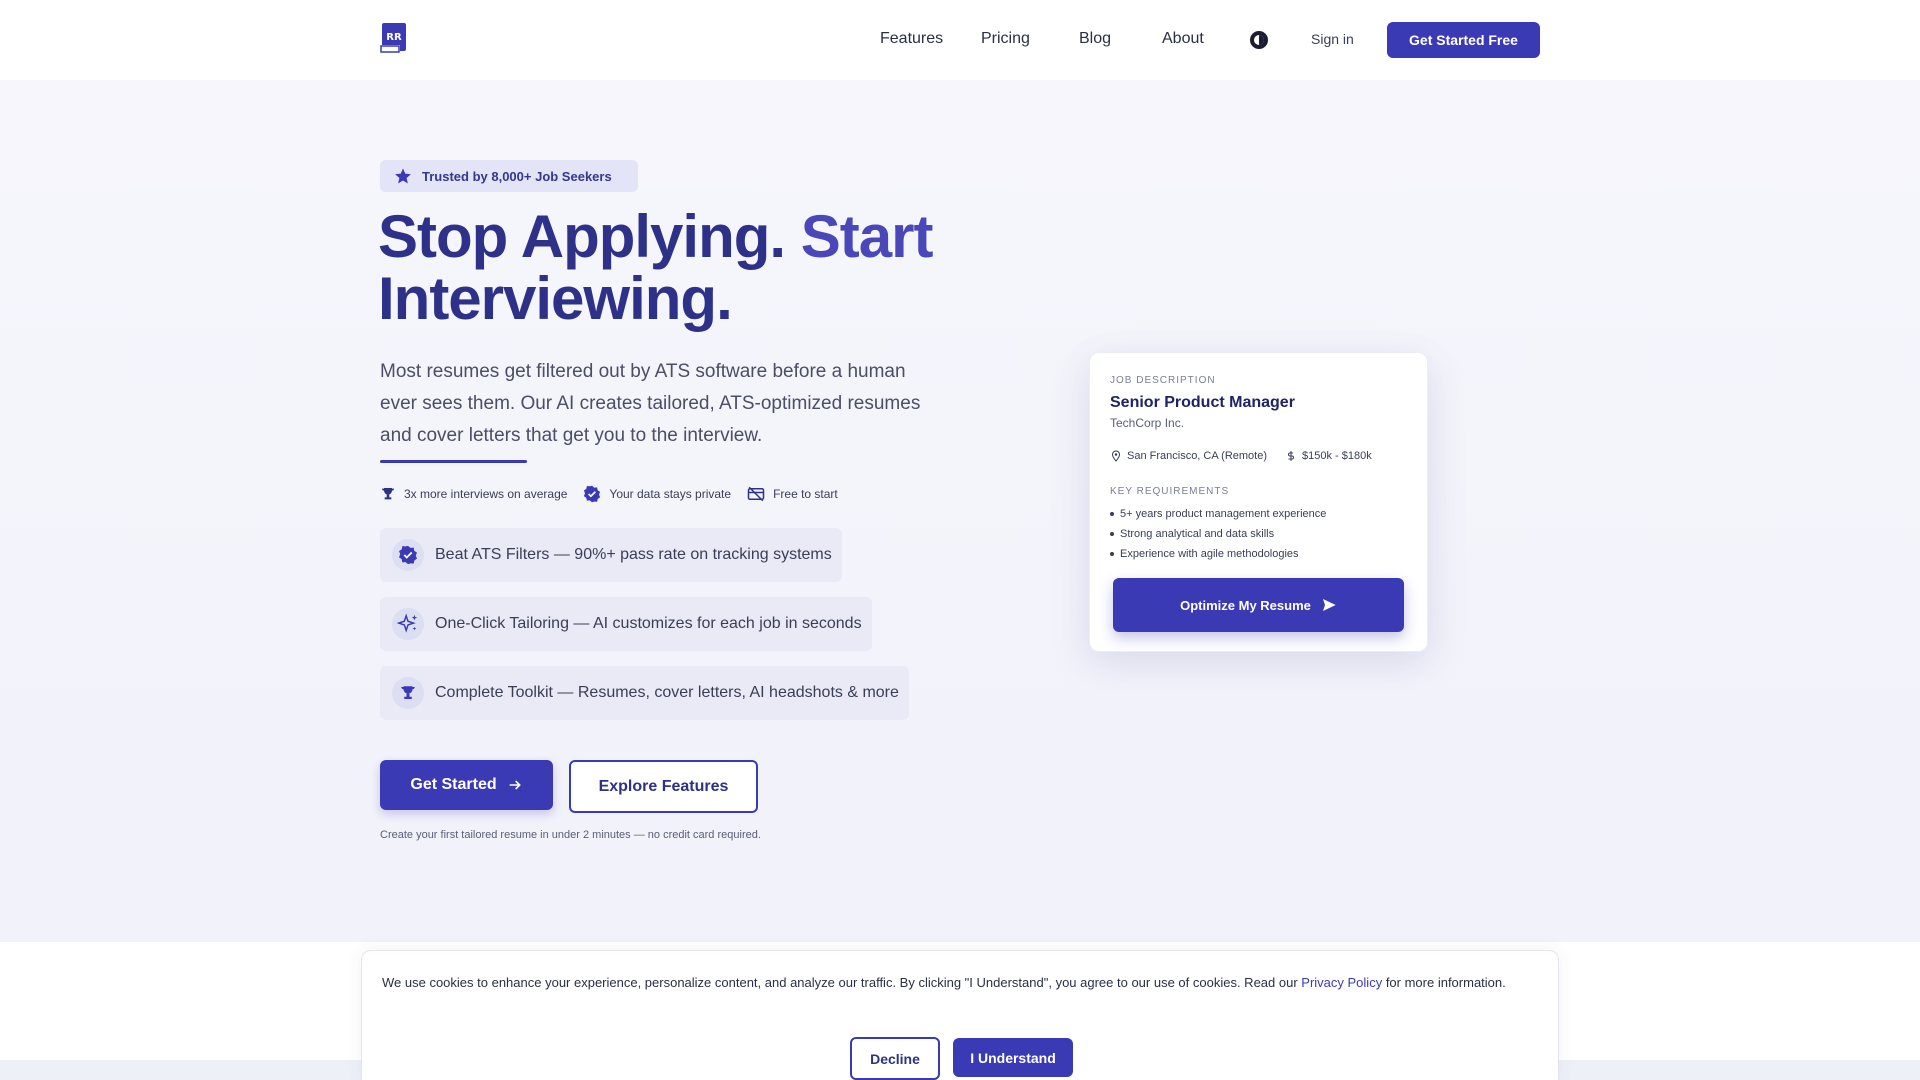 The width and height of the screenshot is (1920, 1080). Describe the element at coordinates (515, 785) in the screenshot. I see `arrow-right-icon` at that location.